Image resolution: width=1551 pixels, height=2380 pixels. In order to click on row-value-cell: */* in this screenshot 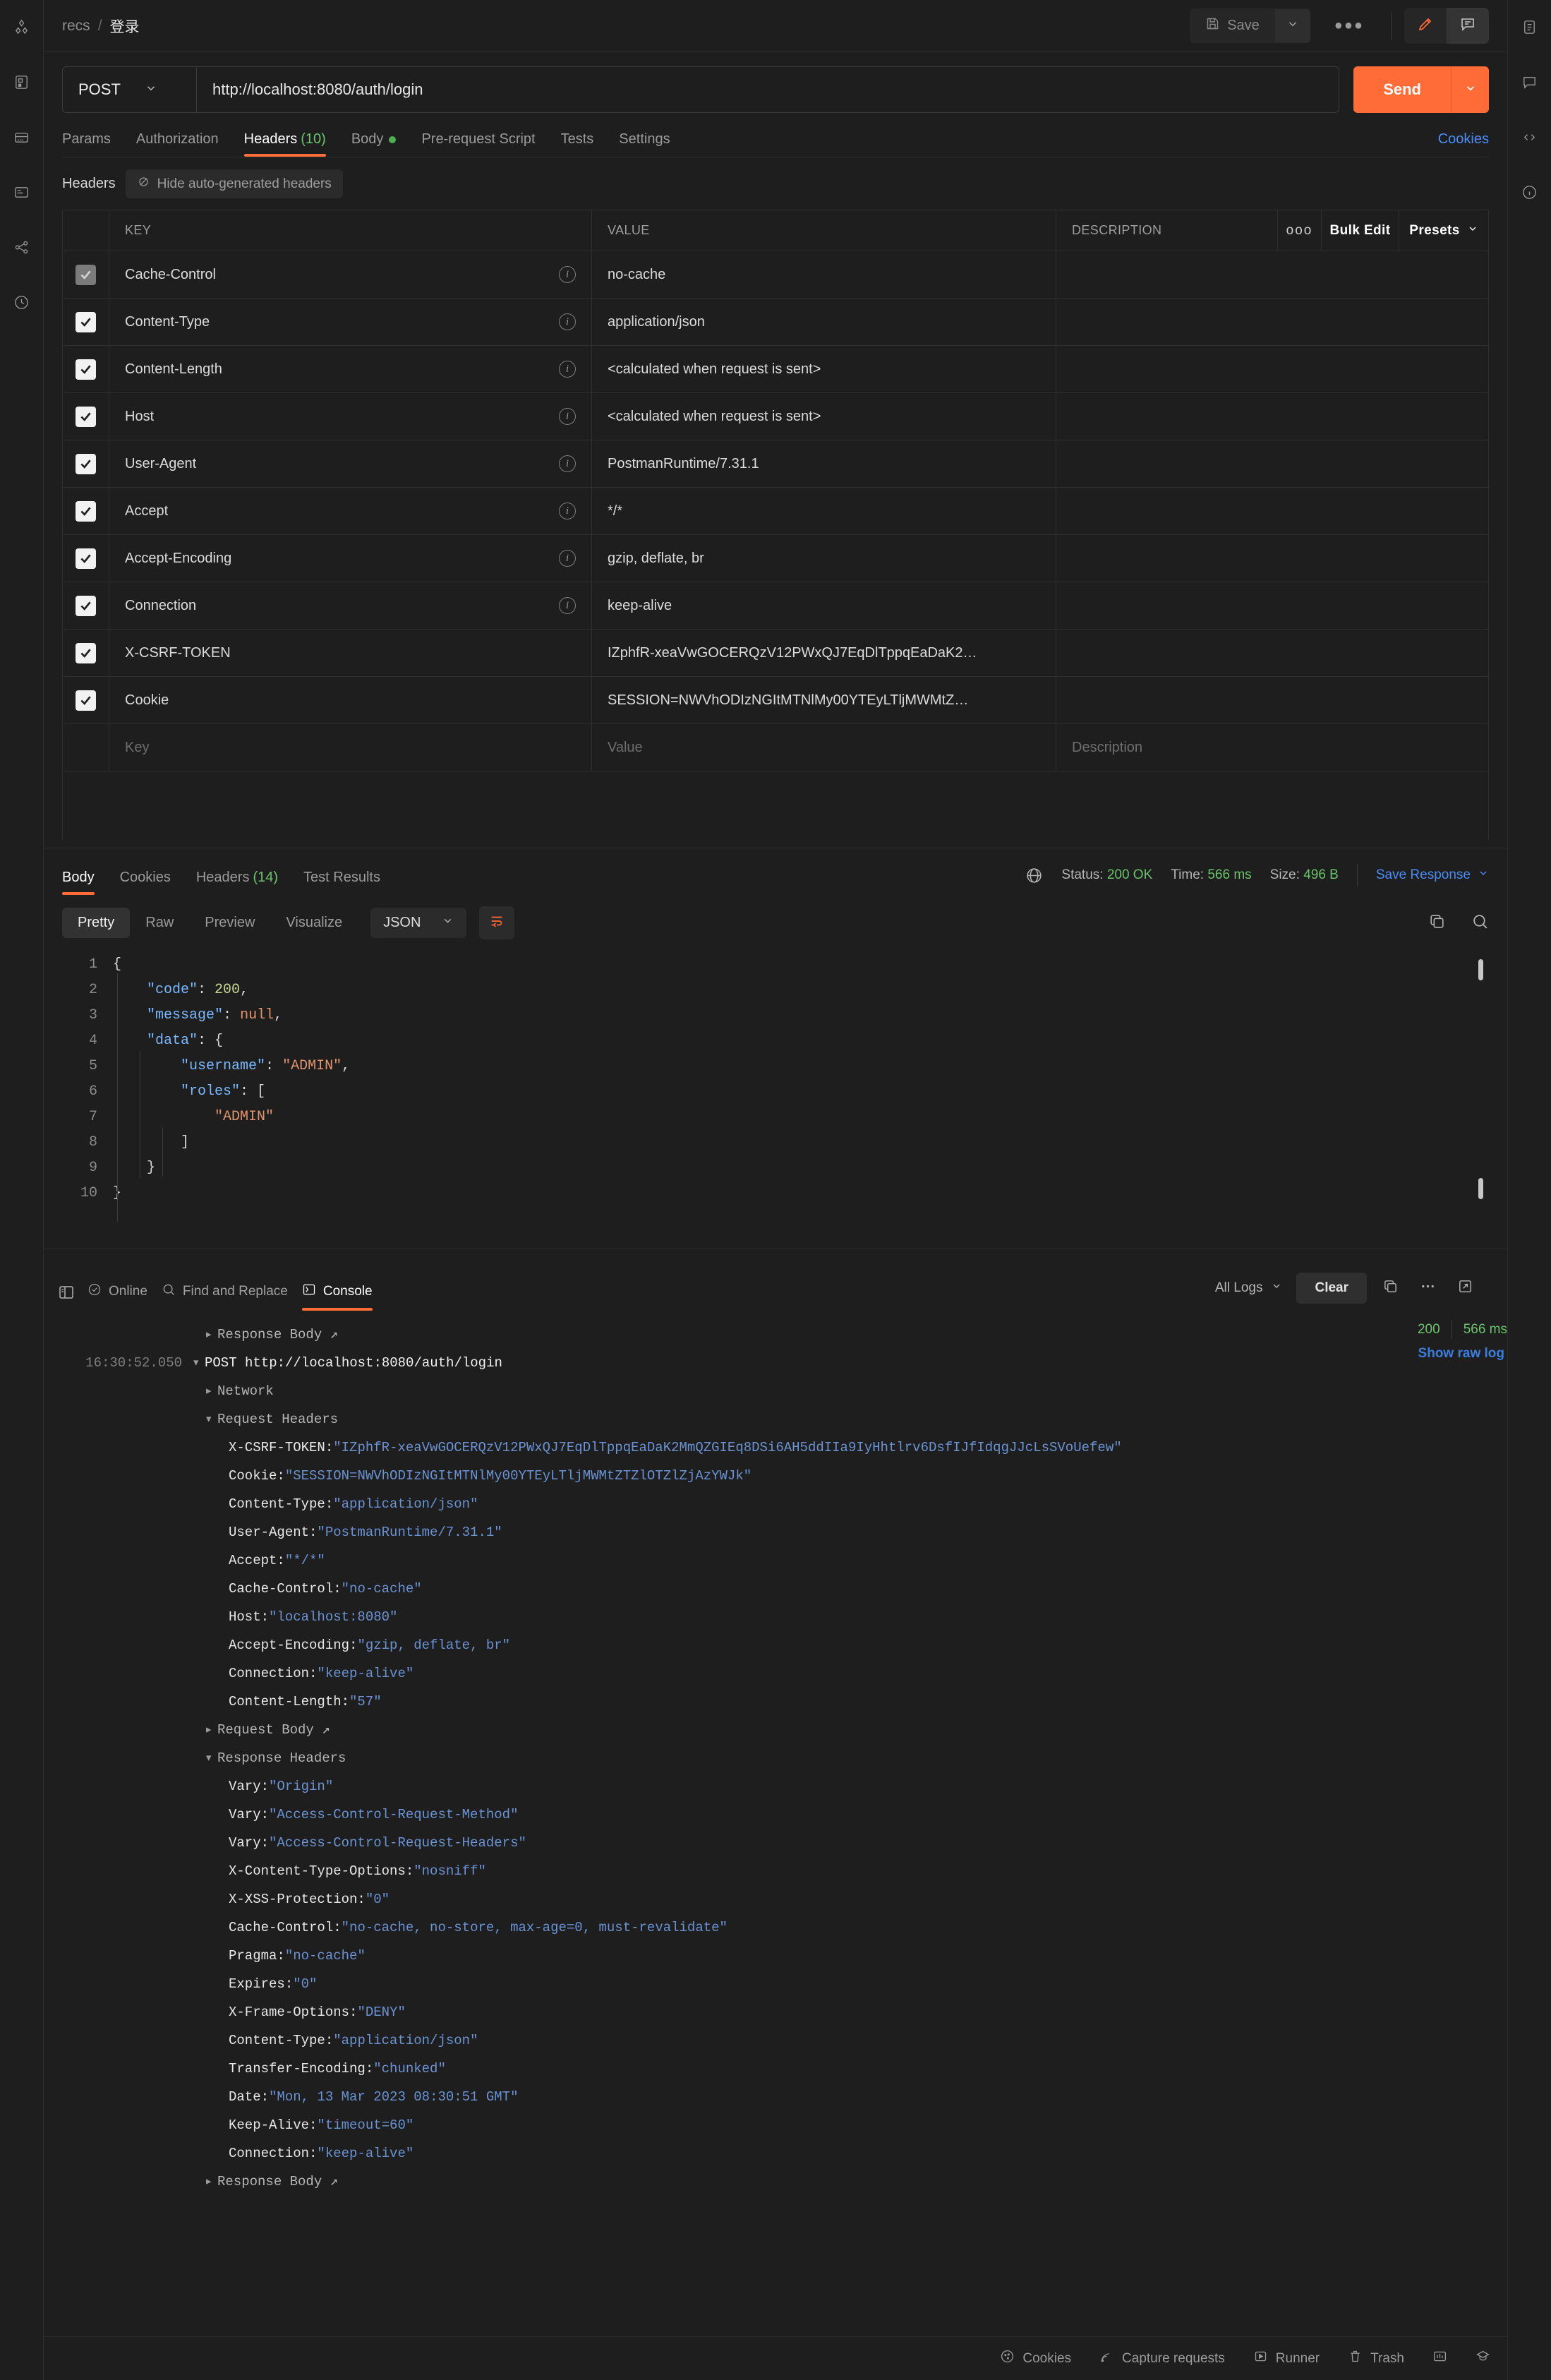, I will do `click(824, 511)`.